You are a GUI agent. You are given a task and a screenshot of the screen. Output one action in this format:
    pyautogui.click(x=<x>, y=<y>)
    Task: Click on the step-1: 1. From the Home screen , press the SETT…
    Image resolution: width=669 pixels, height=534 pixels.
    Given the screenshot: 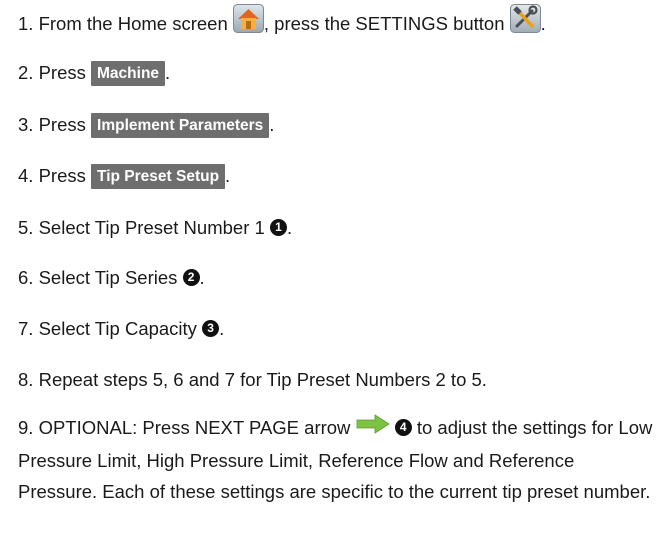 What is the action you would take?
    pyautogui.click(x=282, y=24)
    